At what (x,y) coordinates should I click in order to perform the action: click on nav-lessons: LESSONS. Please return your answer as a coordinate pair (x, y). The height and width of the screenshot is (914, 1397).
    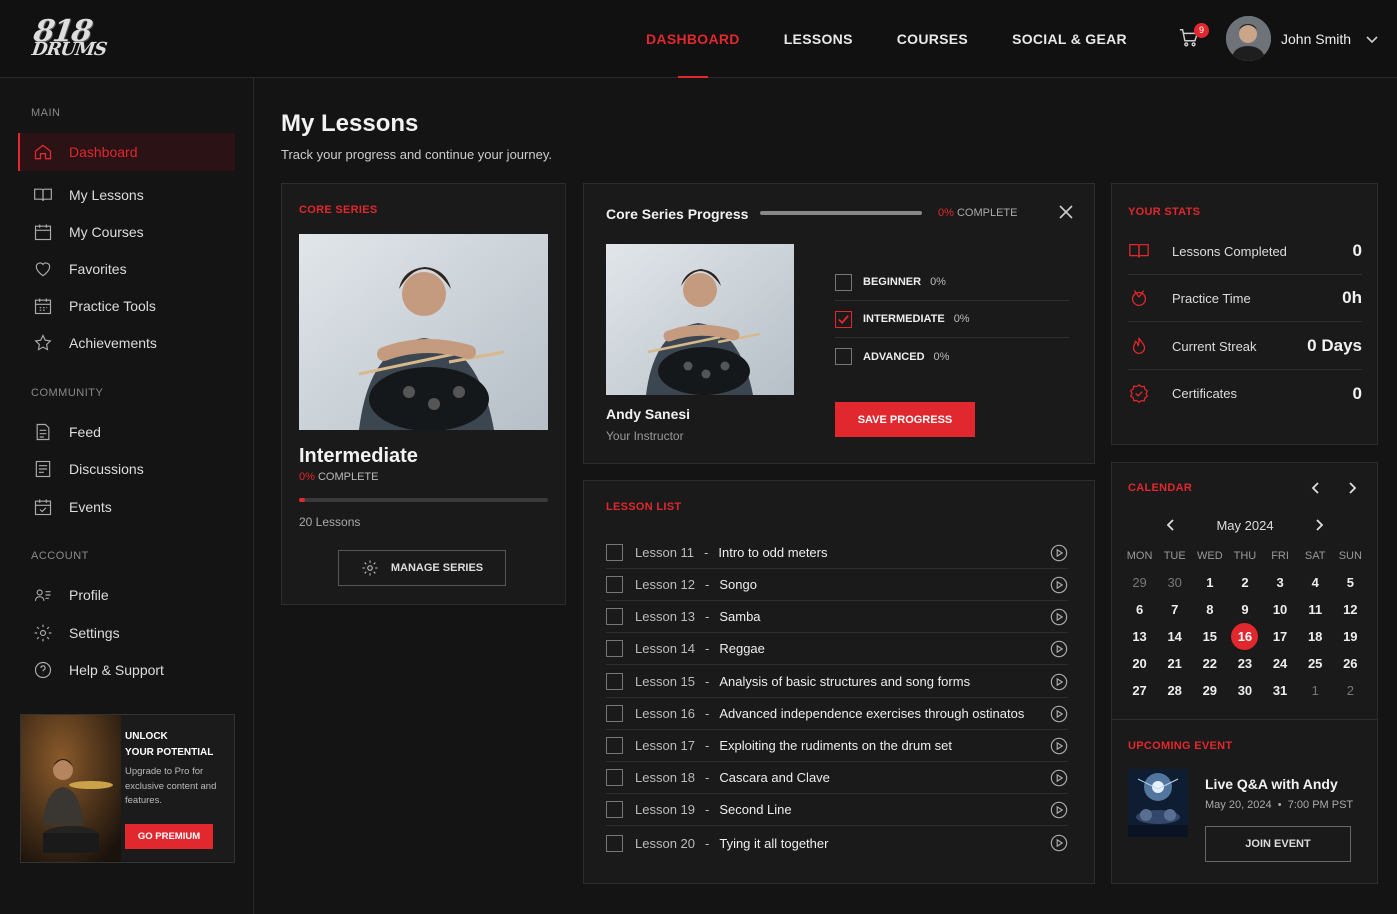
    Looking at the image, I should click on (818, 39).